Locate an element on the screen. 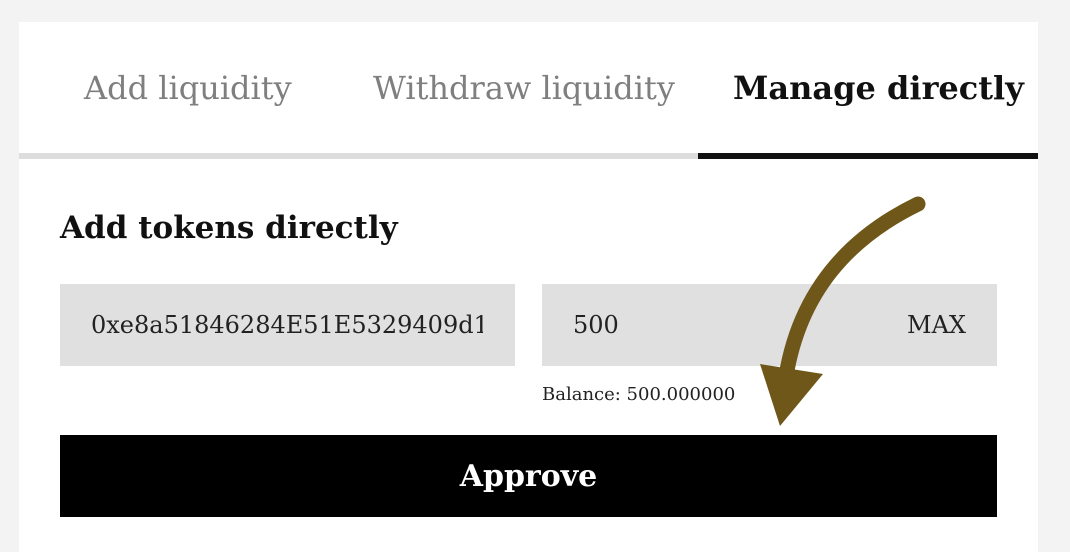 The height and width of the screenshot is (552, 1070). tab-underline-inactive is located at coordinates (358, 156).